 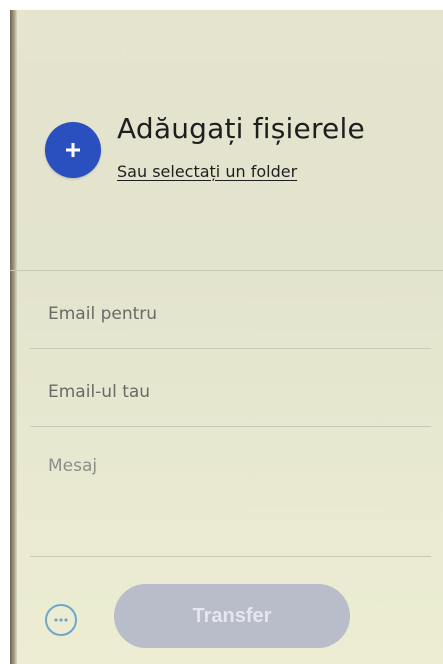 I want to click on panel-edge, so click(x=13, y=337).